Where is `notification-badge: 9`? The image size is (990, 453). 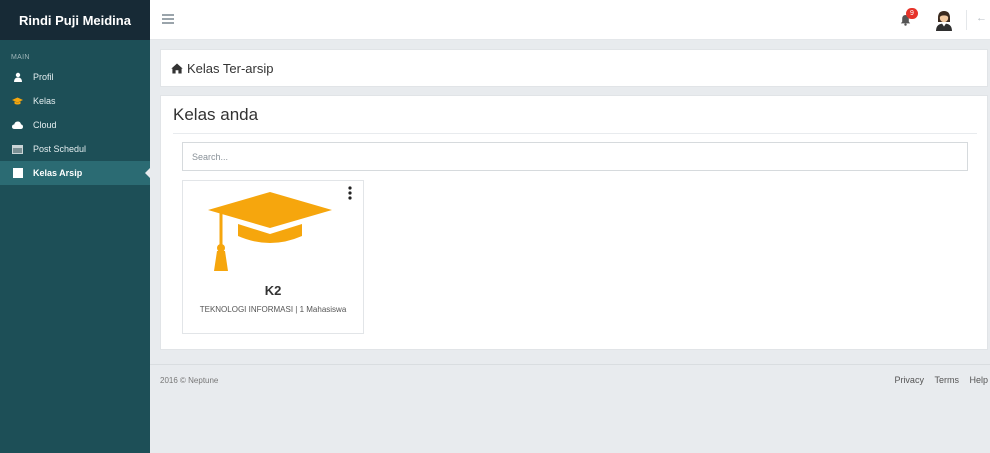 notification-badge: 9 is located at coordinates (912, 13).